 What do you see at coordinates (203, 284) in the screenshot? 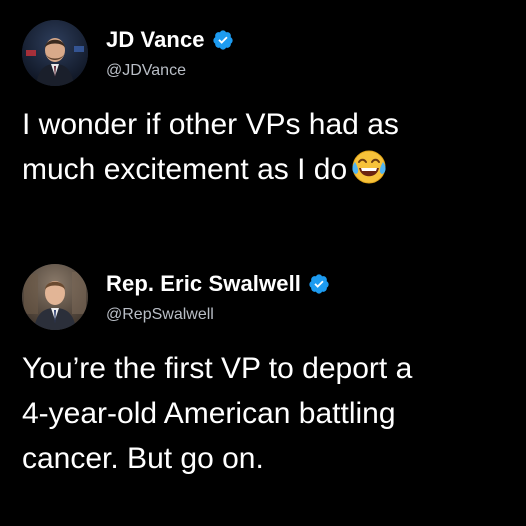
I see `display-name: Rep. Eric Swalwell` at bounding box center [203, 284].